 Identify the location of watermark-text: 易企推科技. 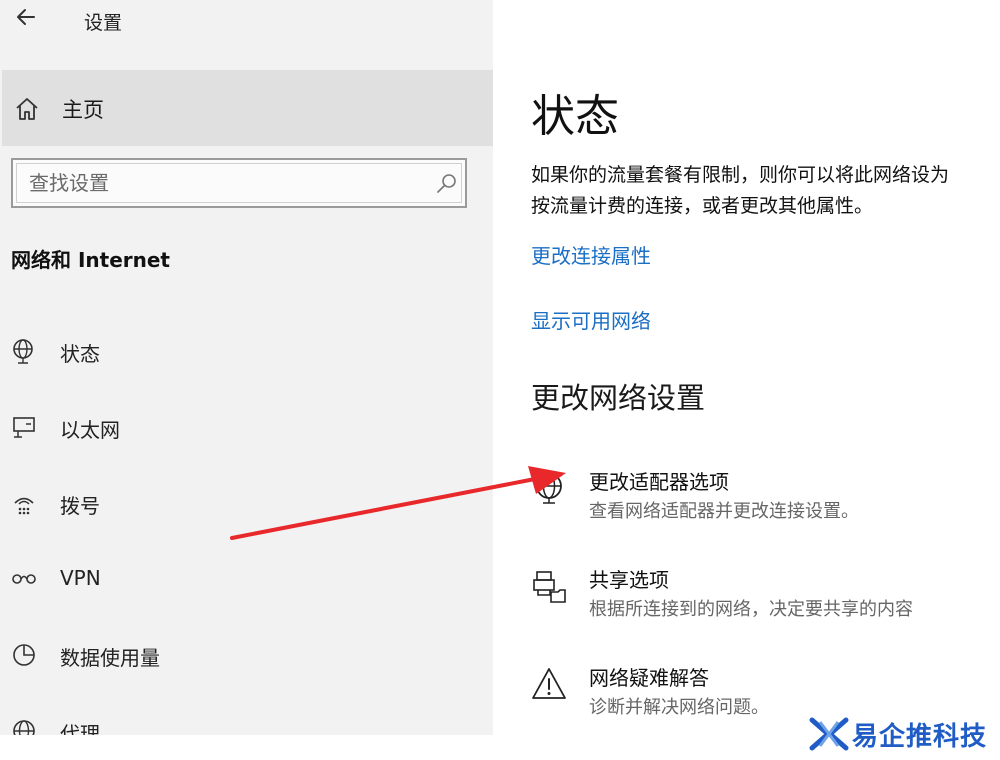
(920, 737).